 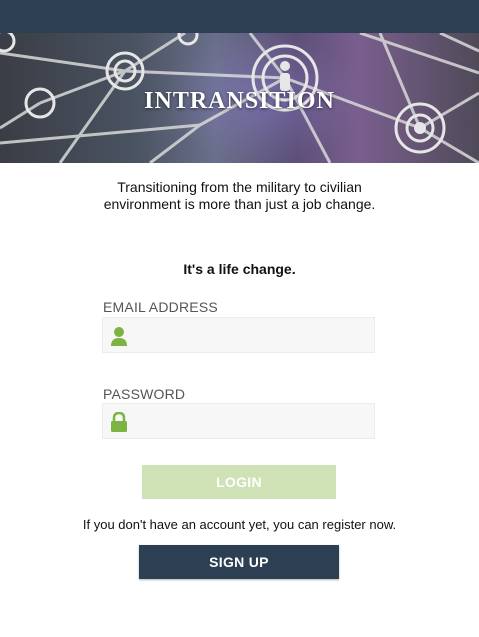 I want to click on email-field-container, so click(x=238, y=335).